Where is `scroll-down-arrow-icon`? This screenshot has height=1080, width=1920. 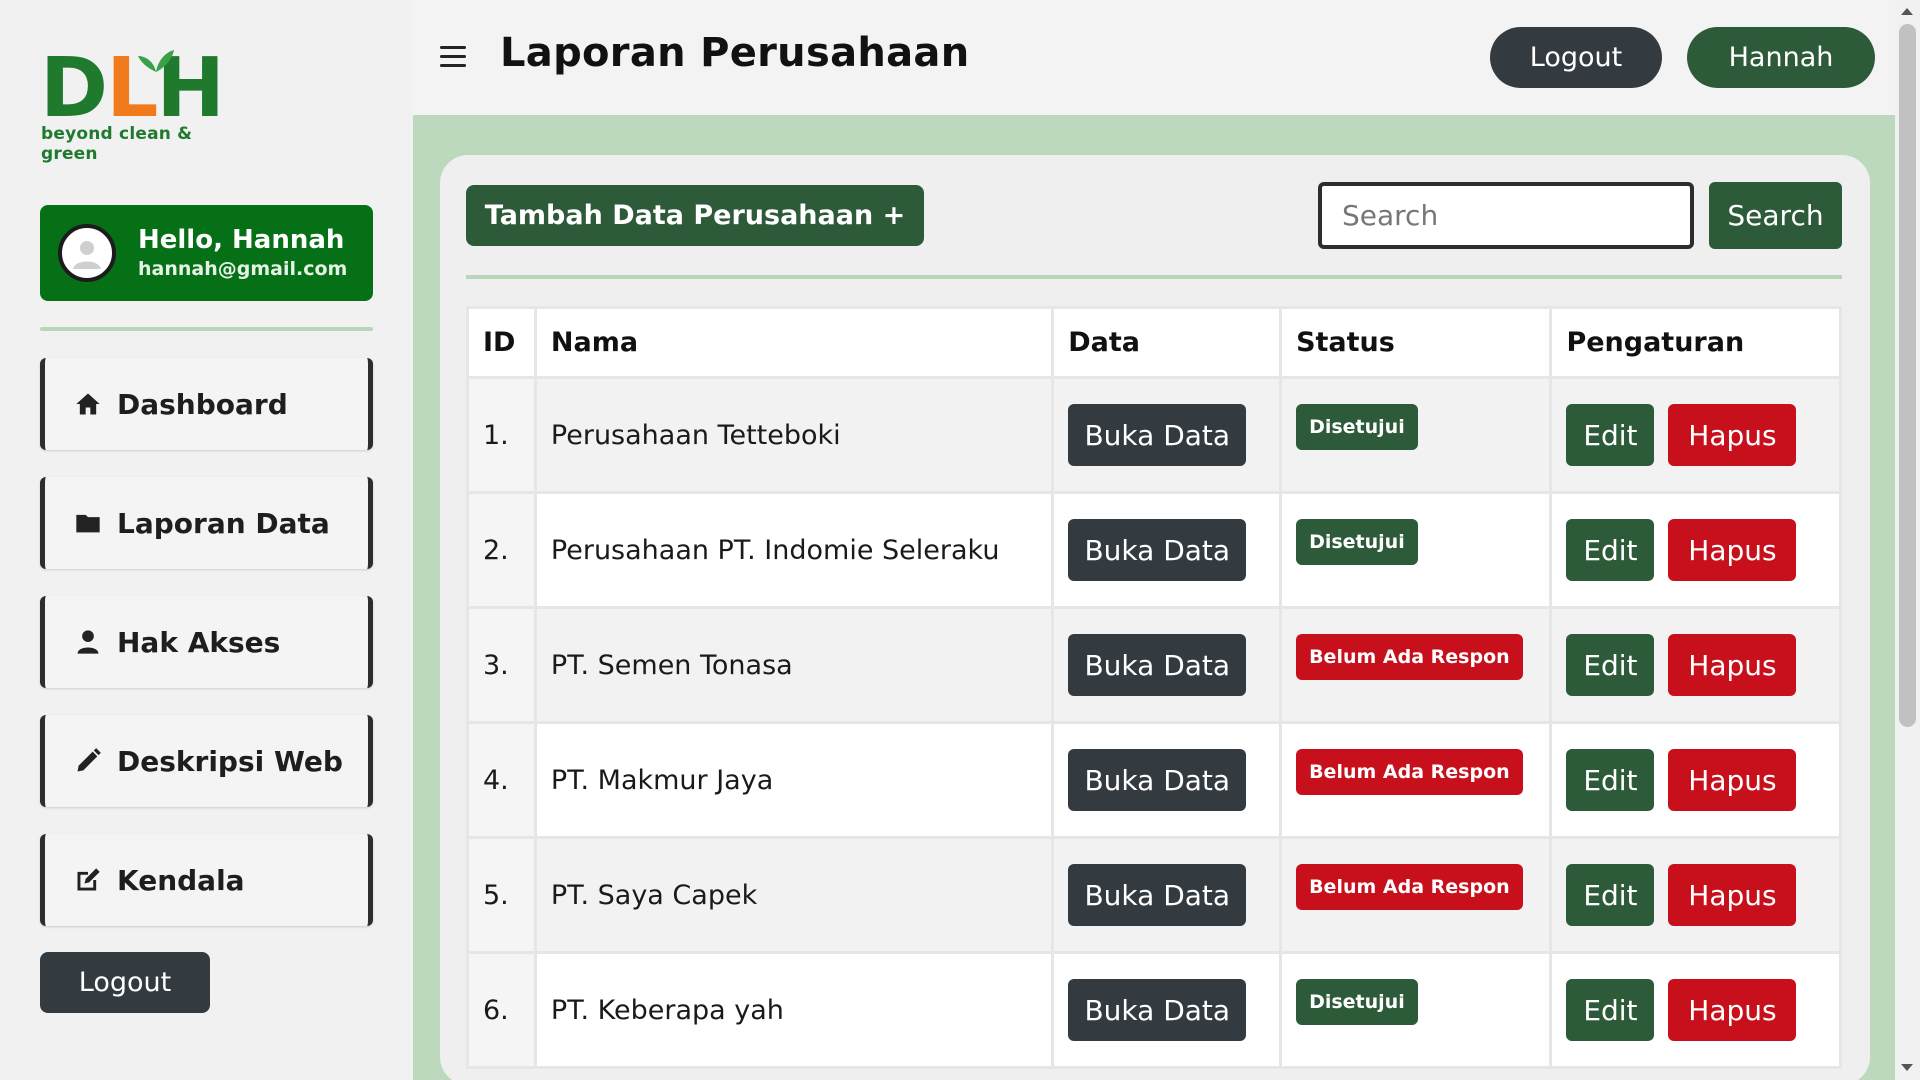
scroll-down-arrow-icon is located at coordinates (1907, 1067).